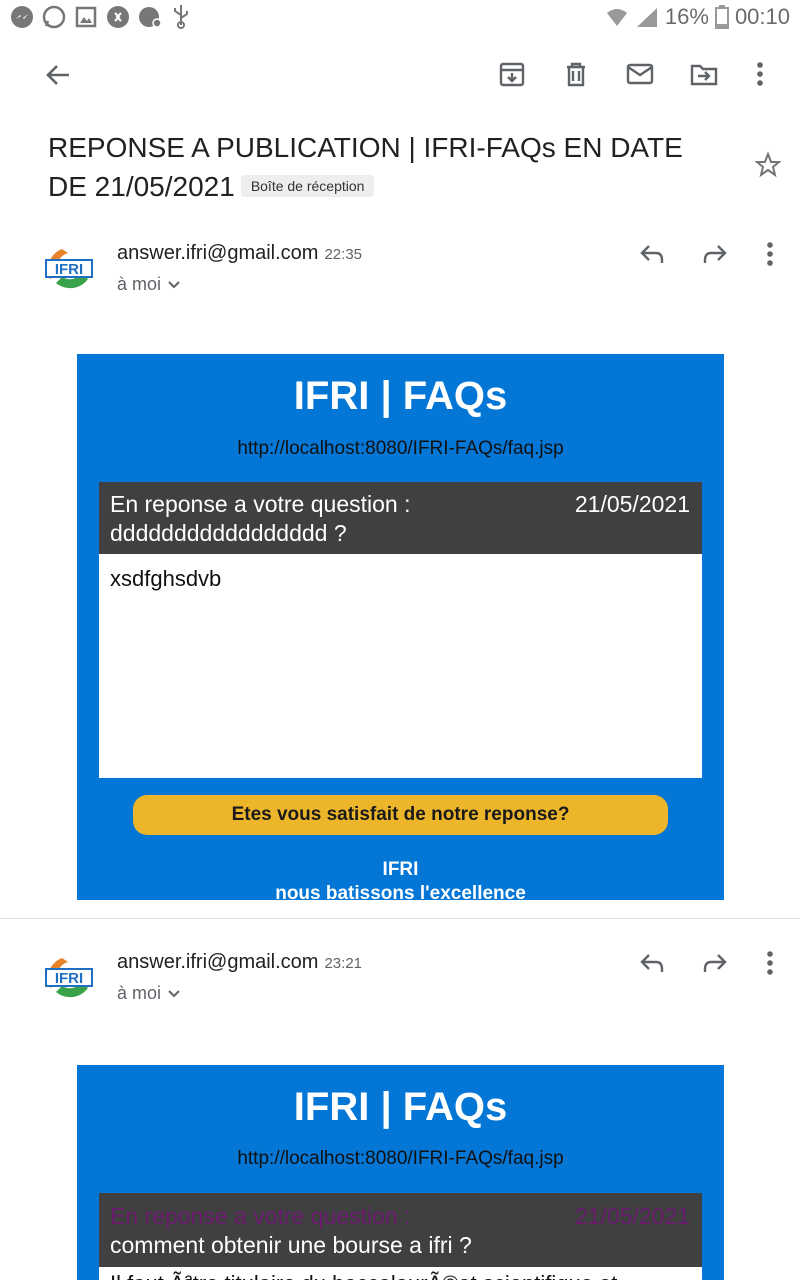  What do you see at coordinates (646, 17) in the screenshot?
I see `signal-icon` at bounding box center [646, 17].